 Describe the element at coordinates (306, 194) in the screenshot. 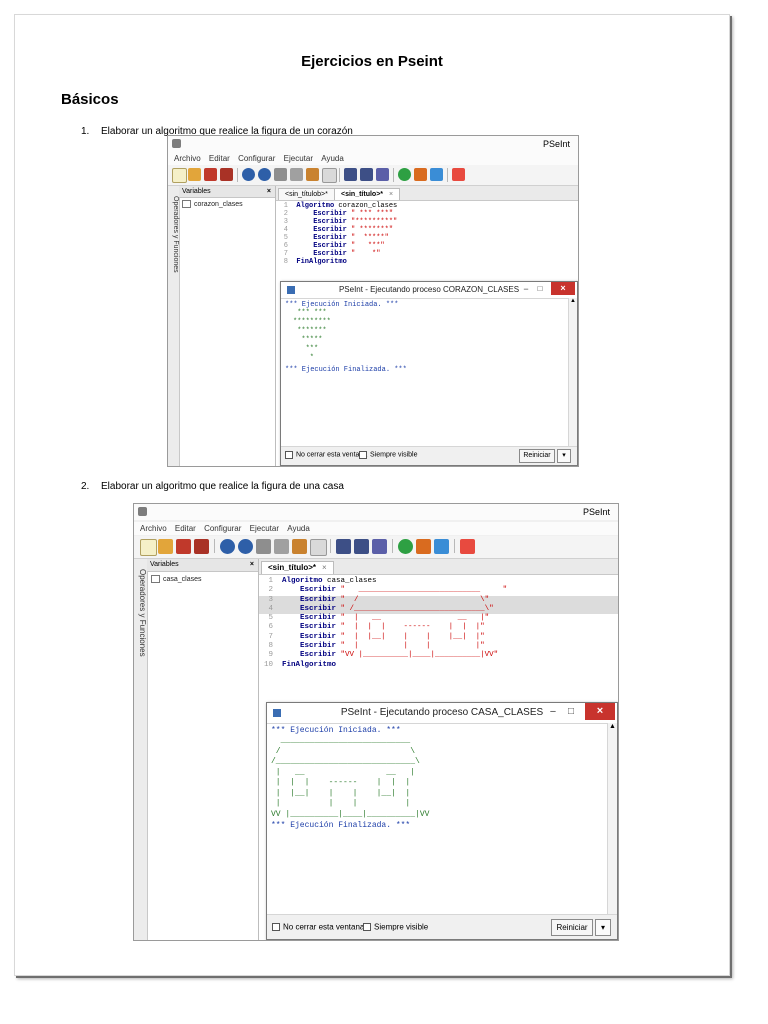

I see `tab-sin-titulo-b: <sin_títulob>*` at that location.